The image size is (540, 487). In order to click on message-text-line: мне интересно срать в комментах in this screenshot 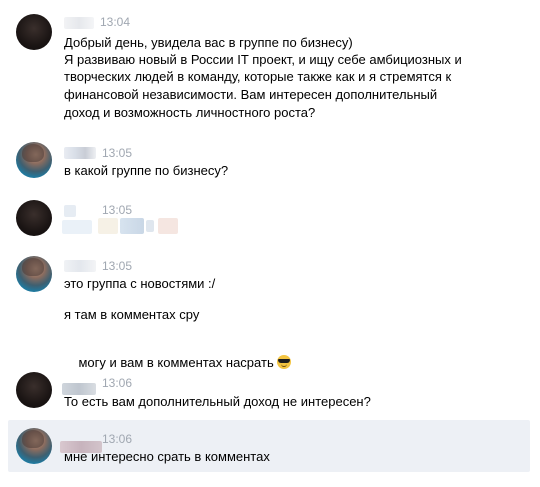, I will do `click(167, 456)`.